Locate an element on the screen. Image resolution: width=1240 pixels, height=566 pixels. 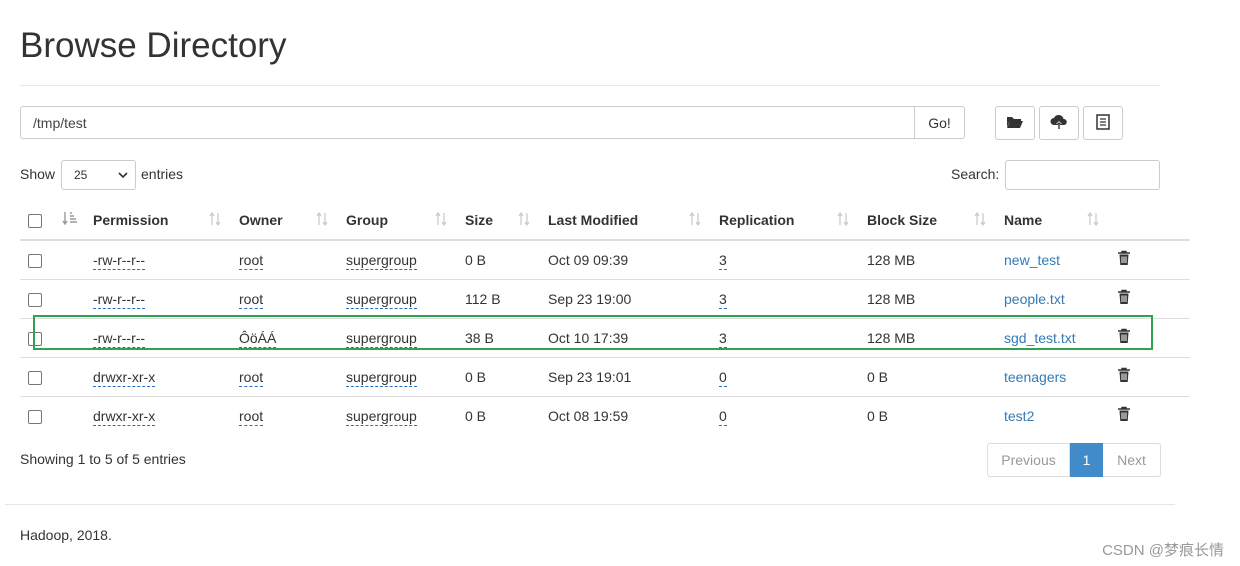
modified-cell: Oct 10 17:39 is located at coordinates (625, 337).